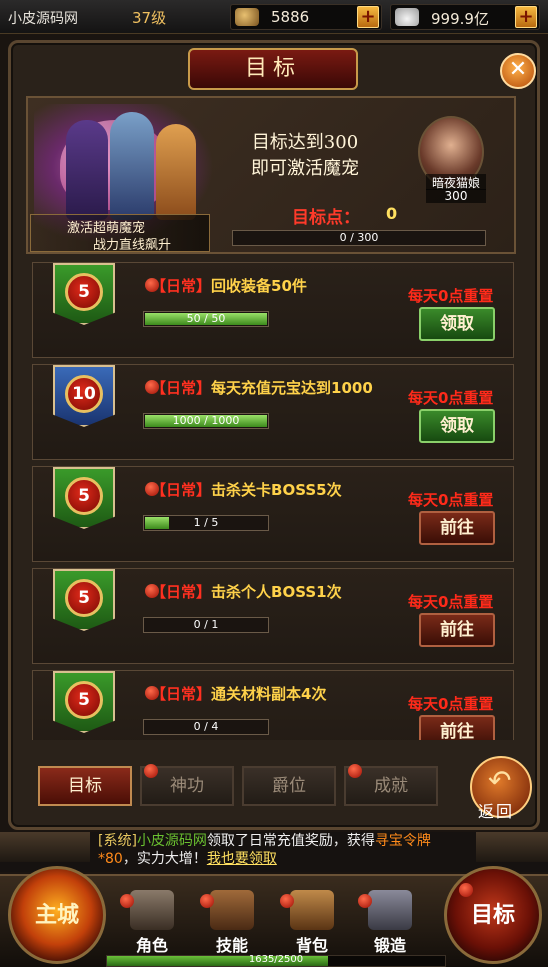 This screenshot has height=967, width=548. What do you see at coordinates (273, 616) in the screenshot?
I see `task-row: 5 【日常】击杀个人BOSS1次 0 / 1 每天0点重置 前往` at bounding box center [273, 616].